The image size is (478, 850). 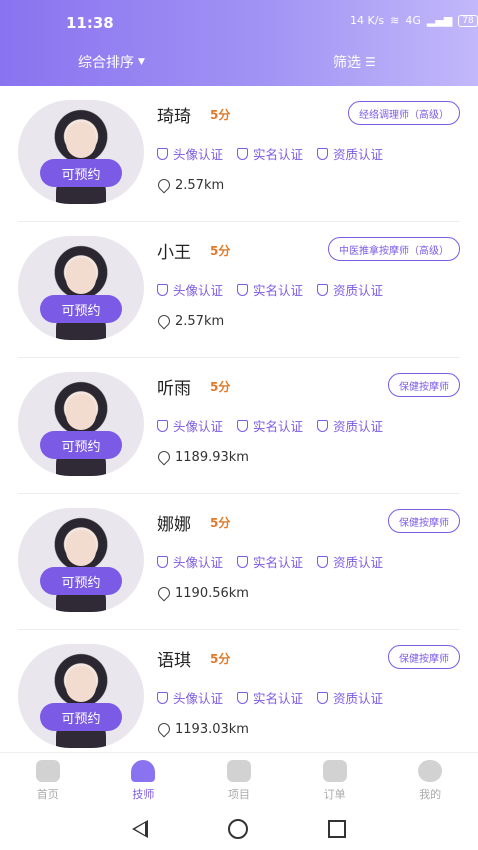 I want to click on network-speed: 14 K/s, so click(x=367, y=20).